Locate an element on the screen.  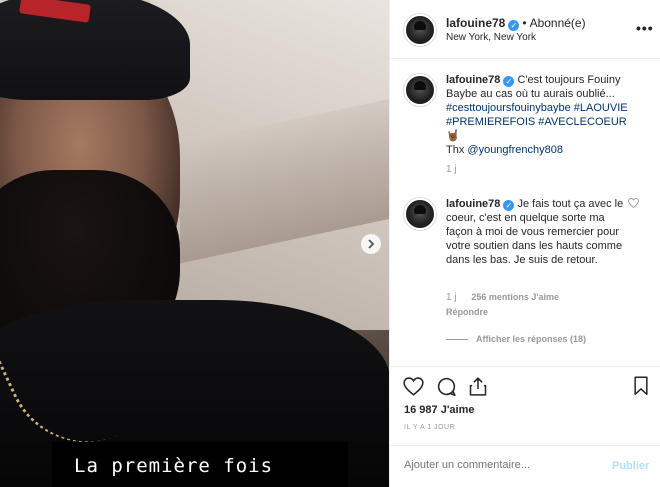
post-location: New York, New York is located at coordinates (491, 37).